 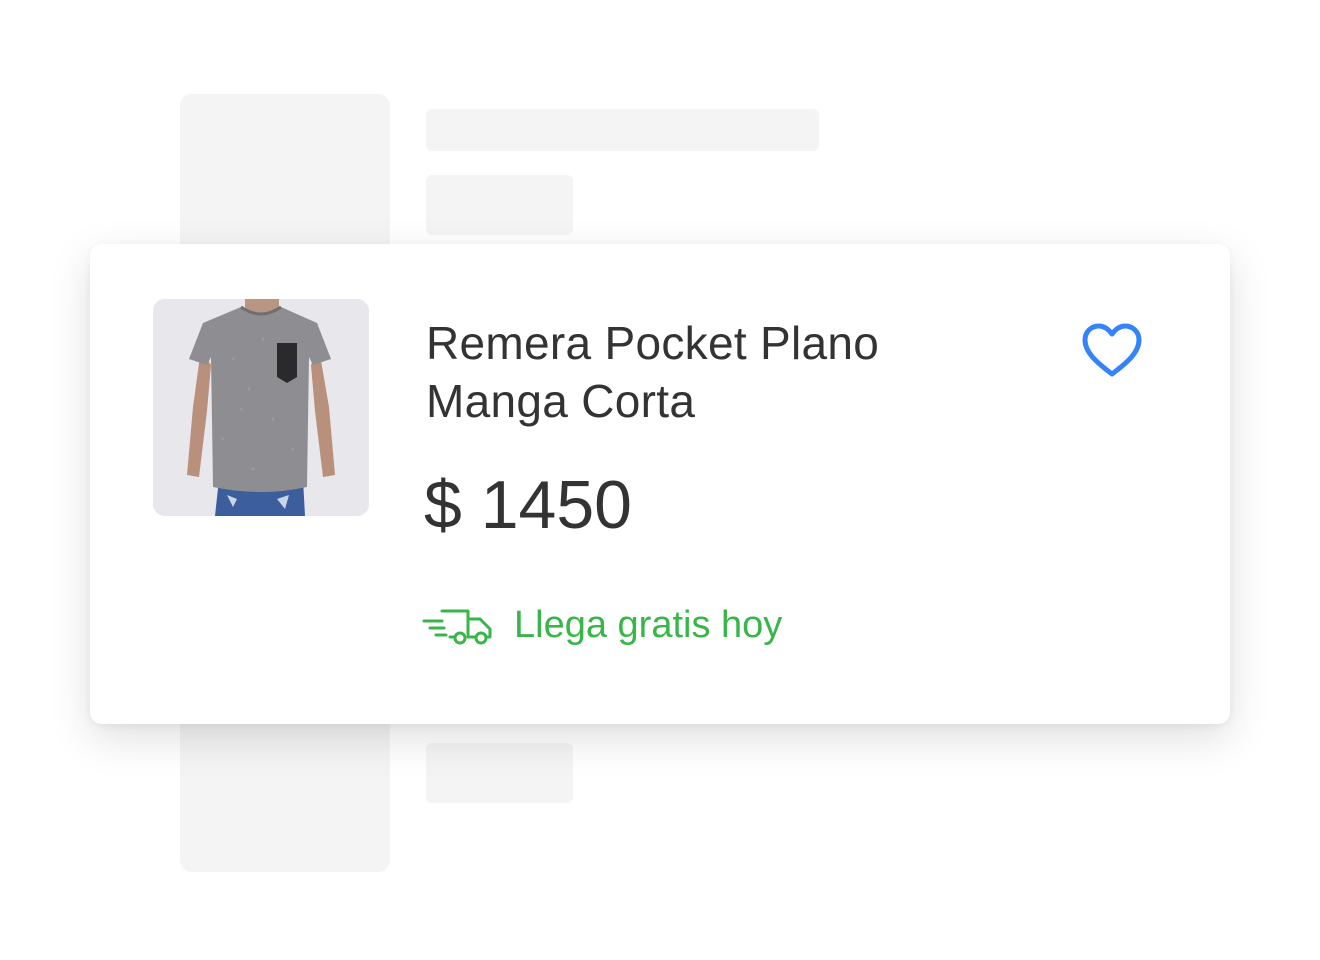 I want to click on tshirt-photo, so click(x=261, y=407).